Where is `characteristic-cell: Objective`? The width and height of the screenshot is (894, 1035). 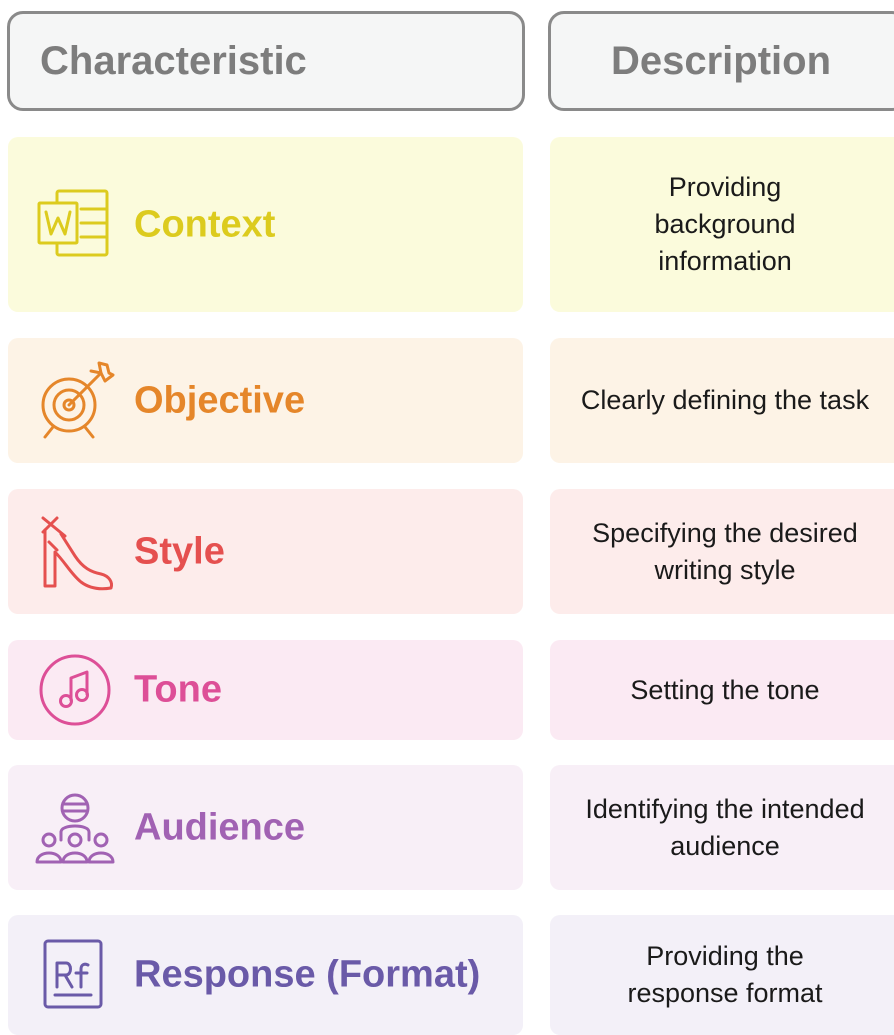 characteristic-cell: Objective is located at coordinates (265, 400).